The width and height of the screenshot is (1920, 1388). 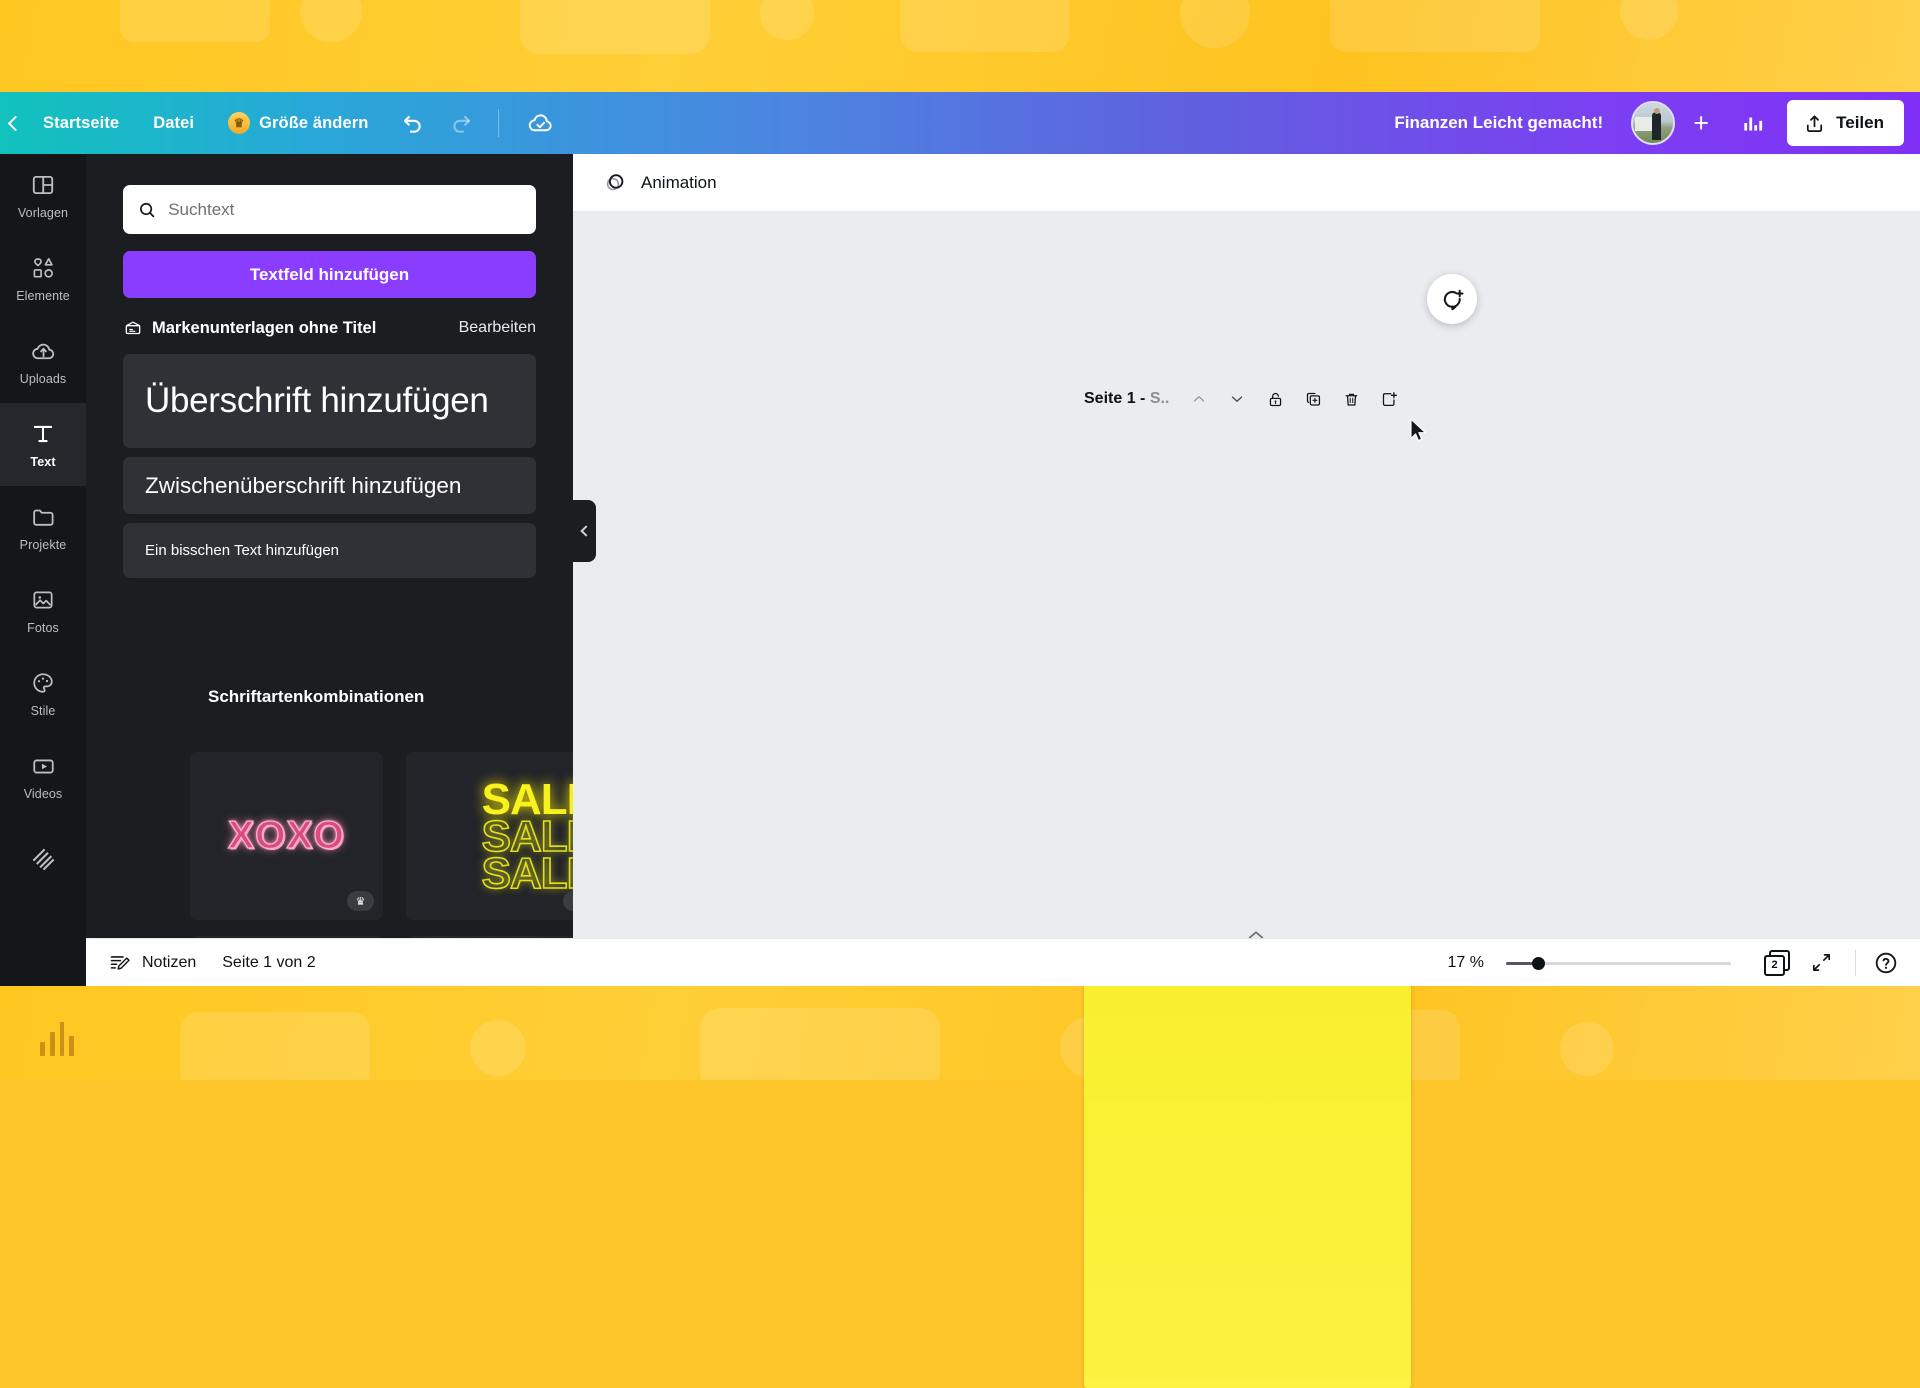 I want to click on page-1-name: Seite 1 - S.., so click(x=1127, y=398).